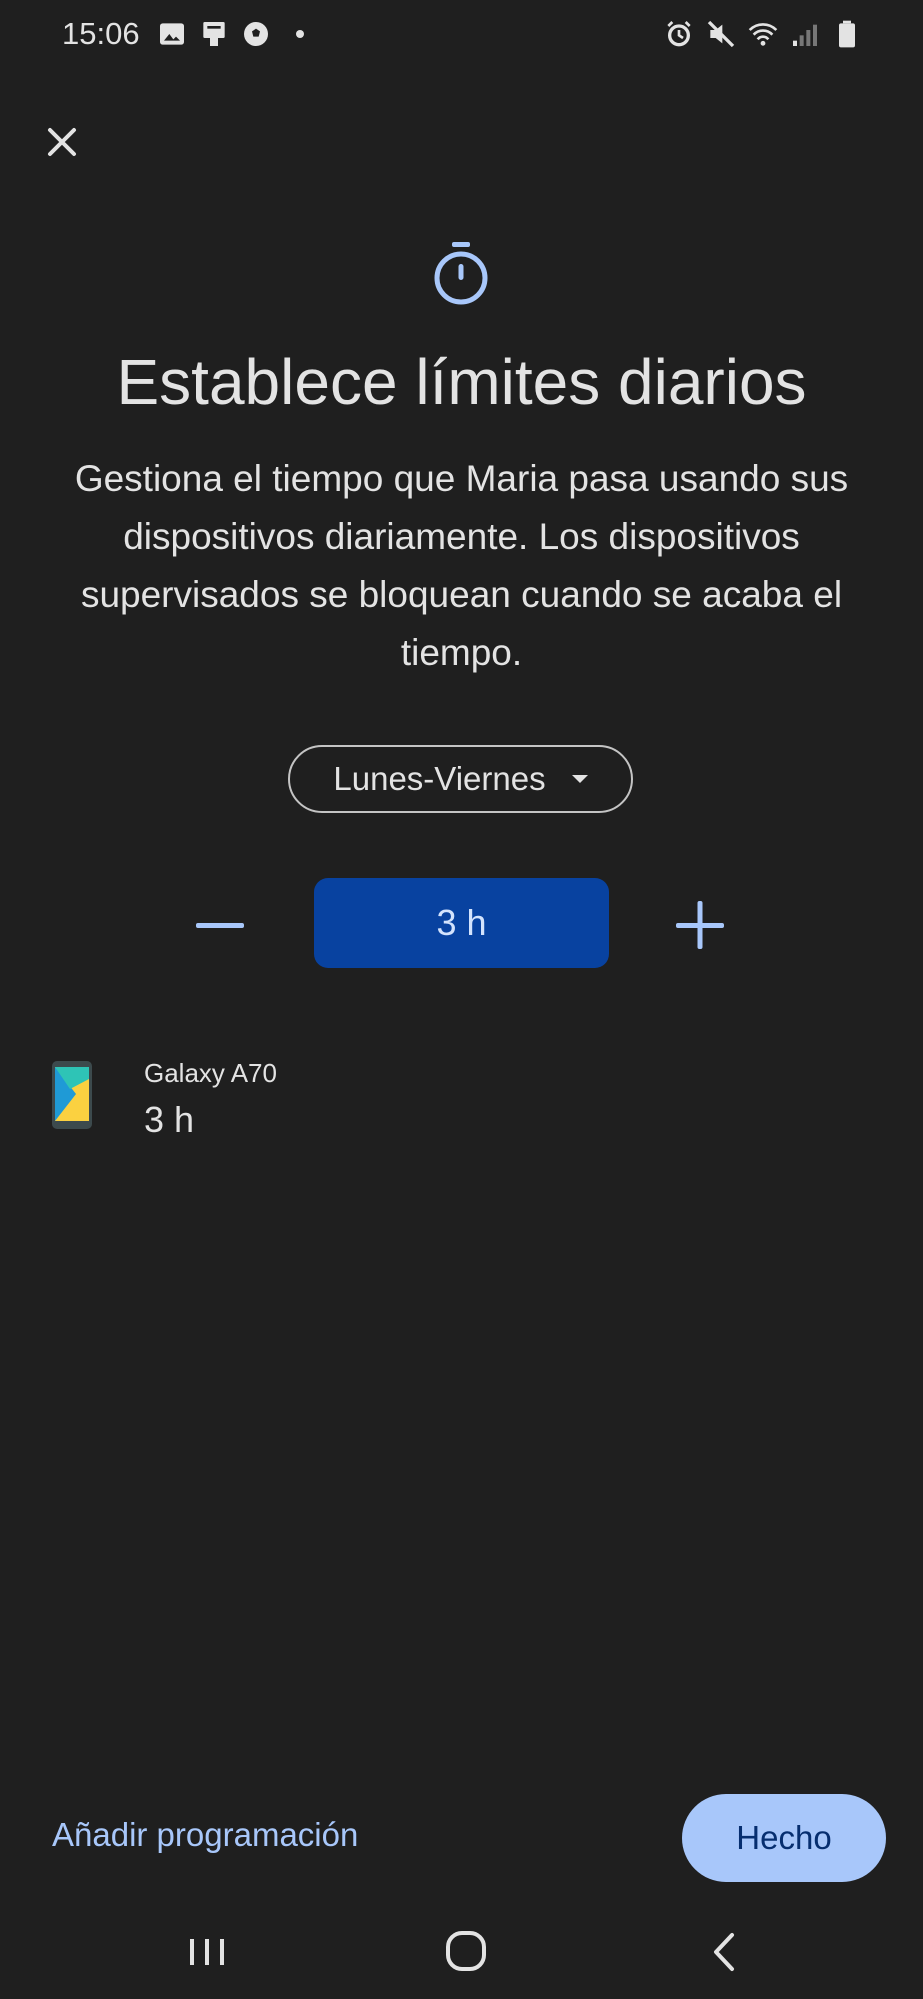 The height and width of the screenshot is (1999, 923). I want to click on status-time: 15:06, so click(101, 33).